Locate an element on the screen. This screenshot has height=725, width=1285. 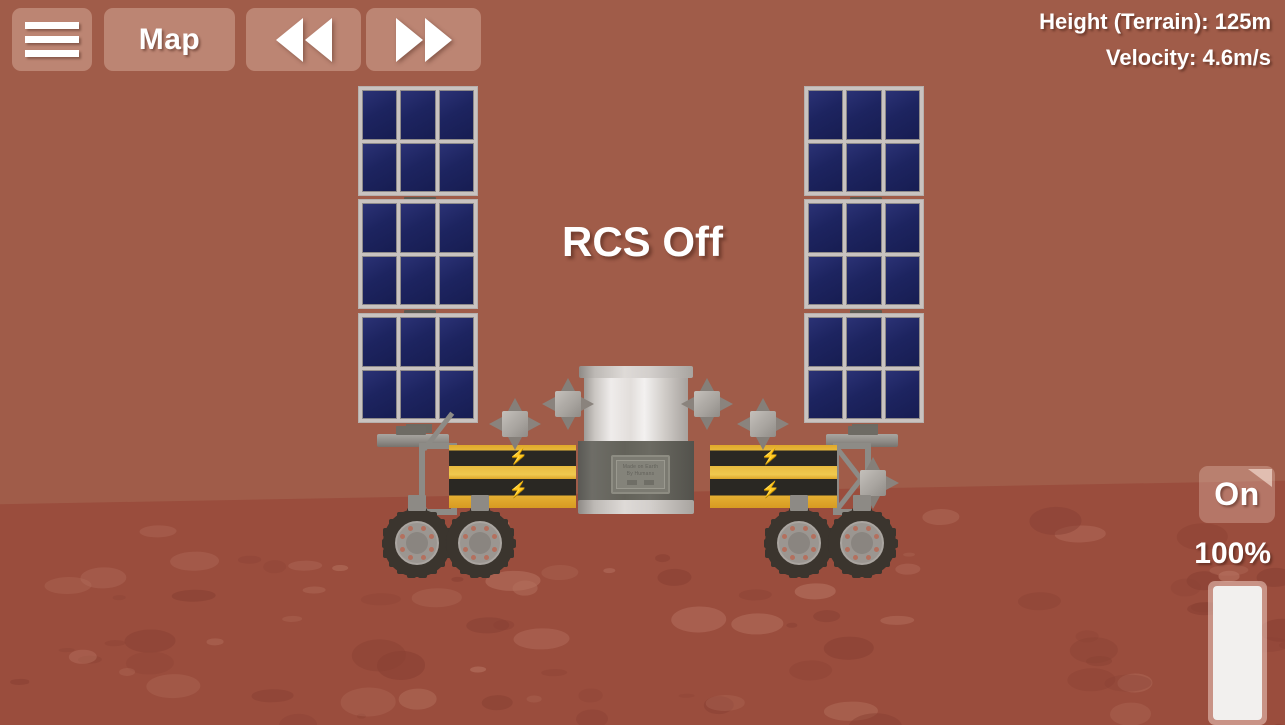
fast-forward-button is located at coordinates (423, 39).